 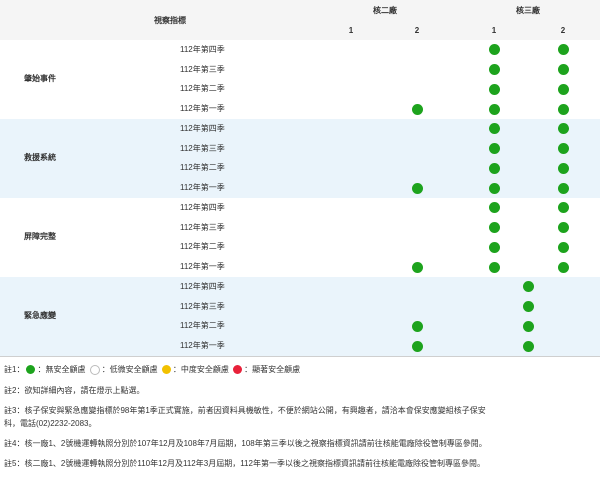 I want to click on legend-yellow-label: ：中度安全顧慮, so click(x=200, y=369).